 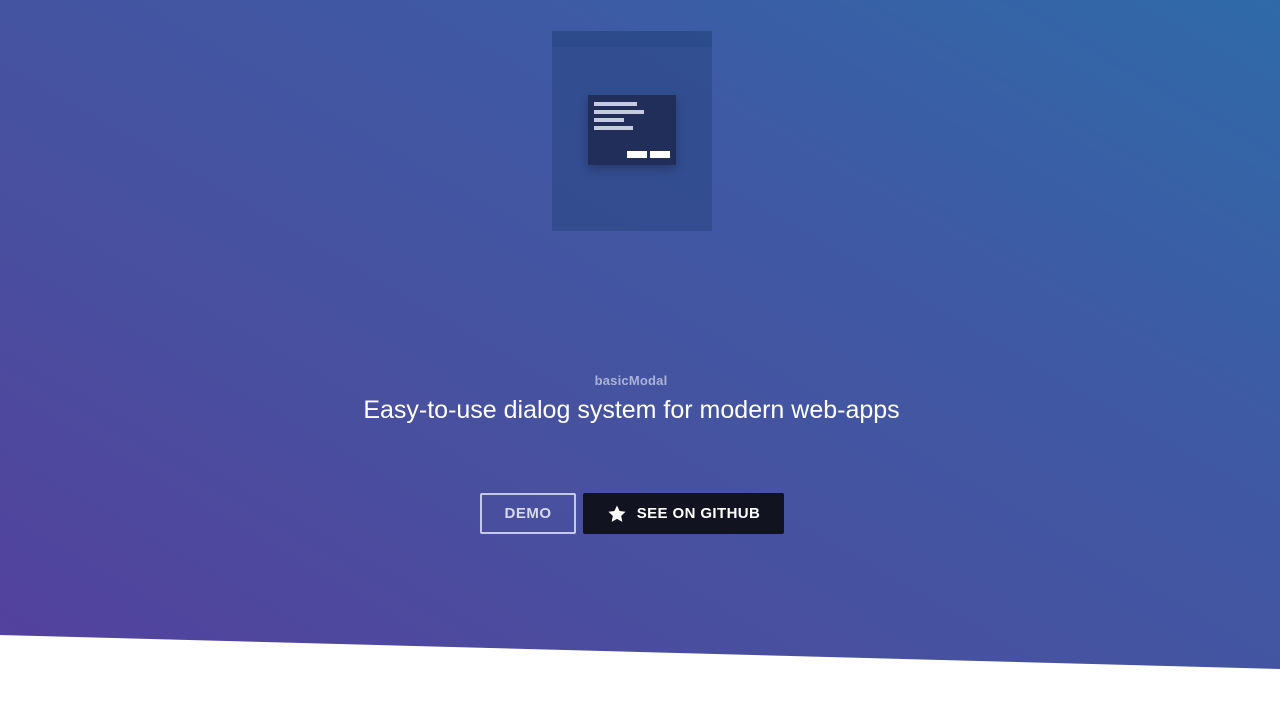 I want to click on modal-illustration, so click(x=632, y=131).